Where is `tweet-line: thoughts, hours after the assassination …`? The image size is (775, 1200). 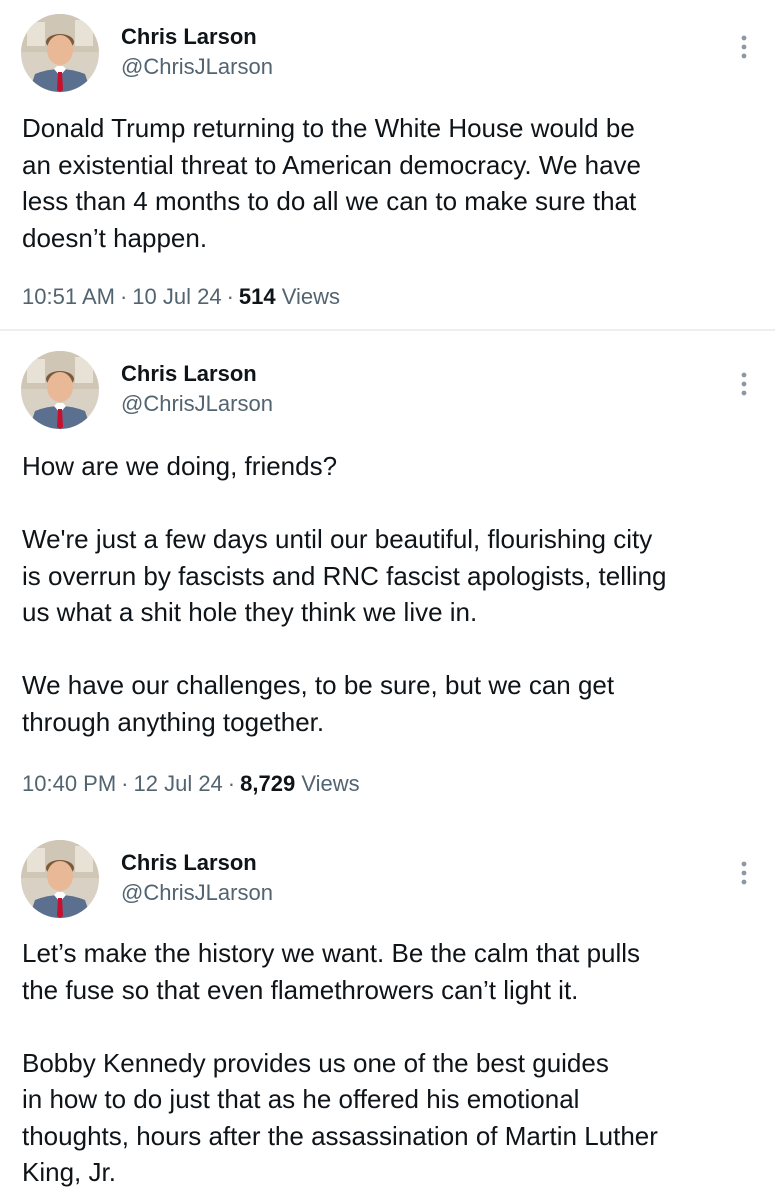
tweet-line: thoughts, hours after the assassination … is located at coordinates (340, 1135).